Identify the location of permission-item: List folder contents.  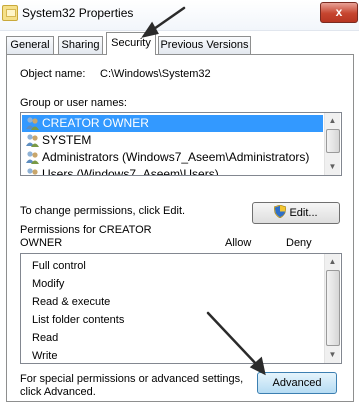
(78, 320).